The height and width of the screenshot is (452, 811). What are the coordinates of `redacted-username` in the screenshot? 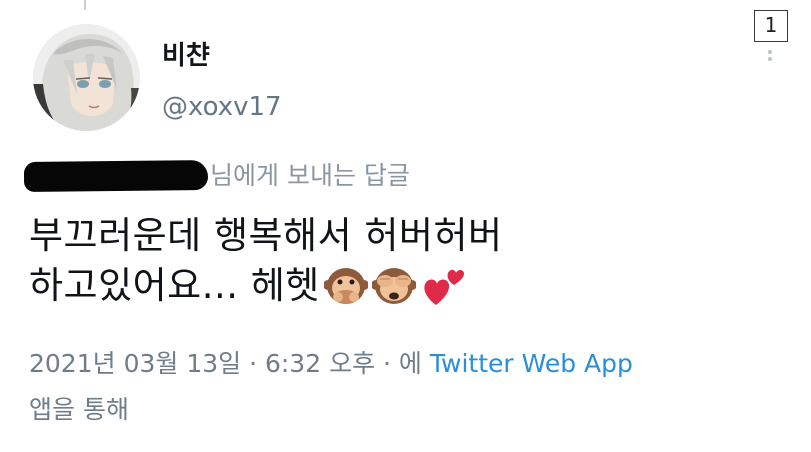 It's located at (116, 176).